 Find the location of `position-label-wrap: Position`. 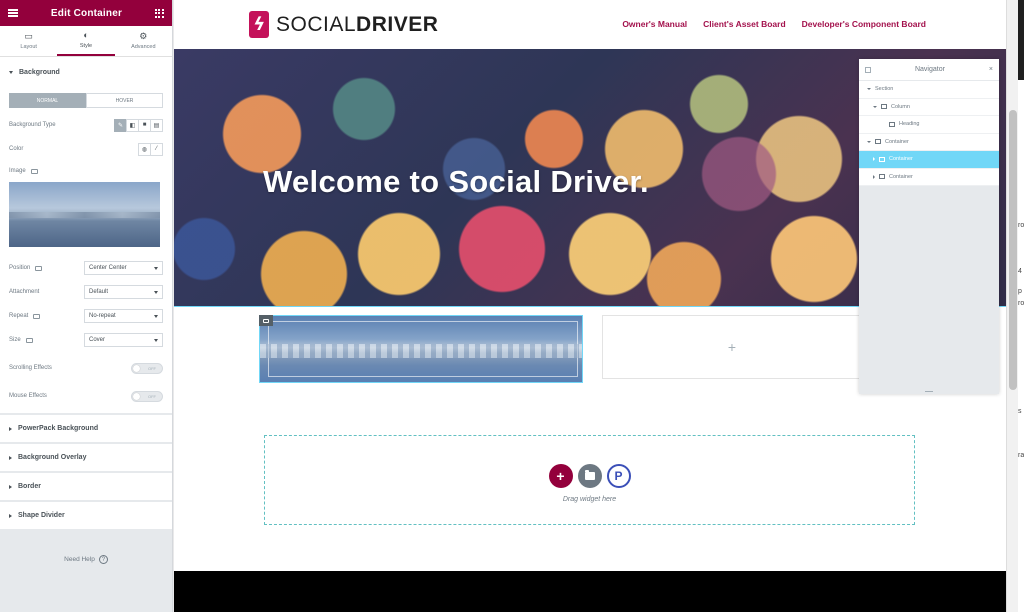

position-label-wrap: Position is located at coordinates (26, 268).